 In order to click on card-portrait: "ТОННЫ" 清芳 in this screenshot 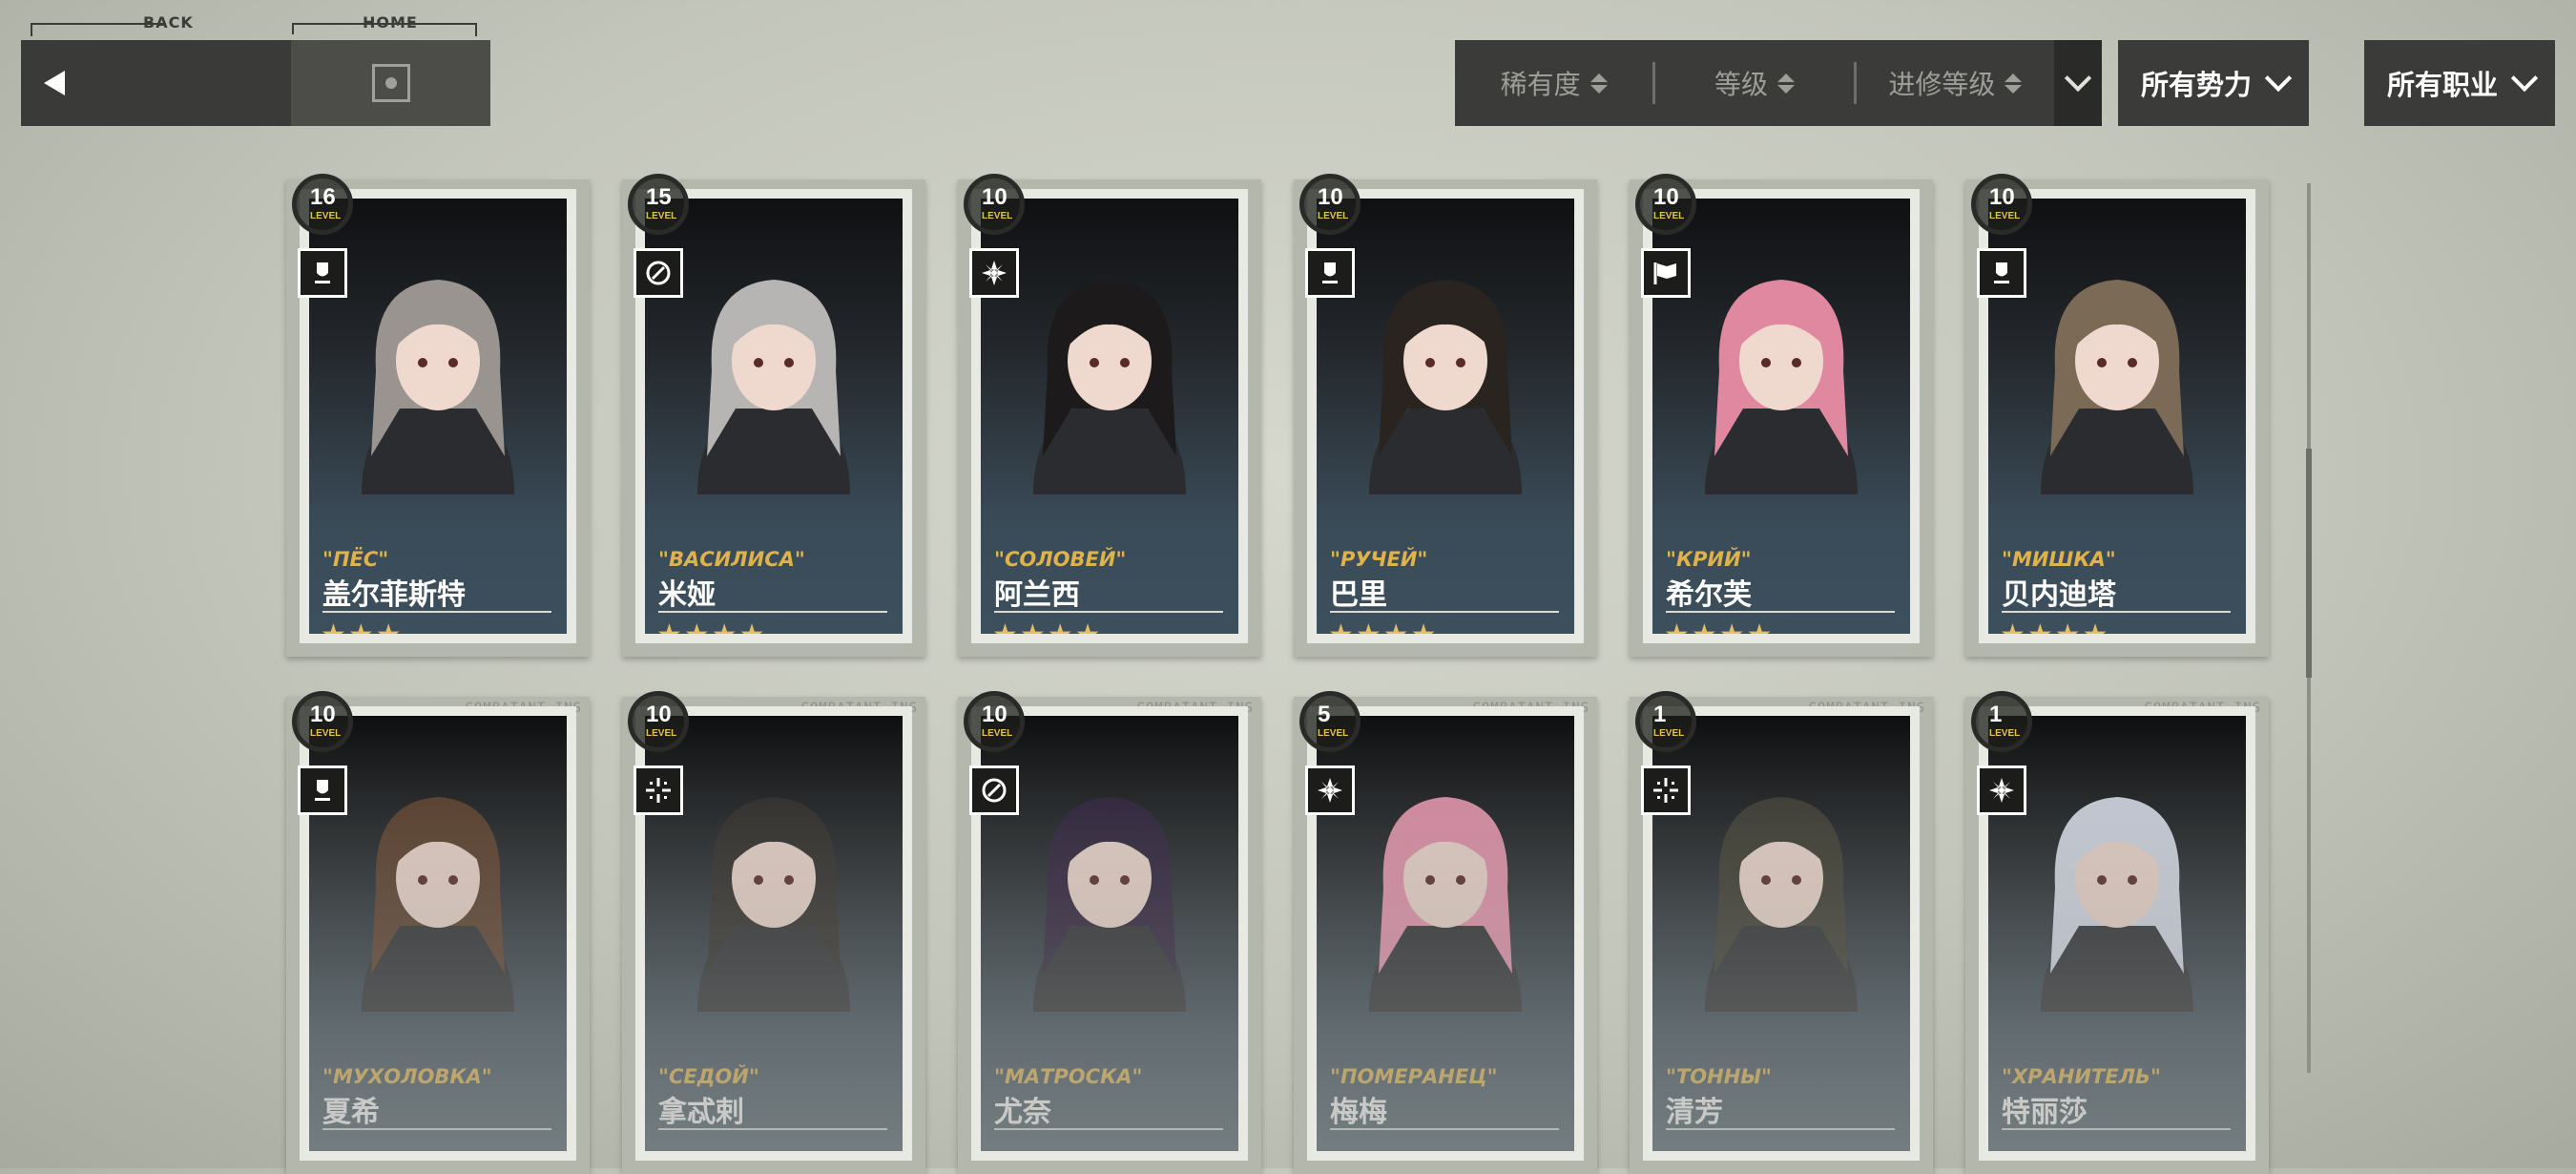, I will do `click(1781, 934)`.